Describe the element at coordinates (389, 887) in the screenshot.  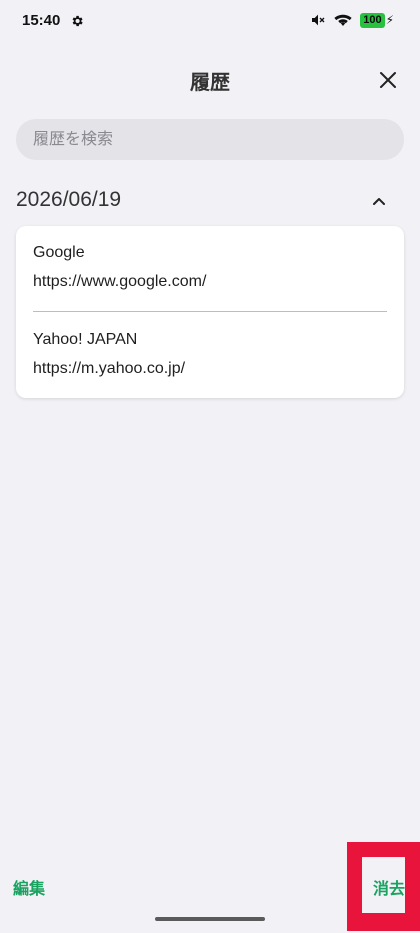
I see `delete-button: 消去` at that location.